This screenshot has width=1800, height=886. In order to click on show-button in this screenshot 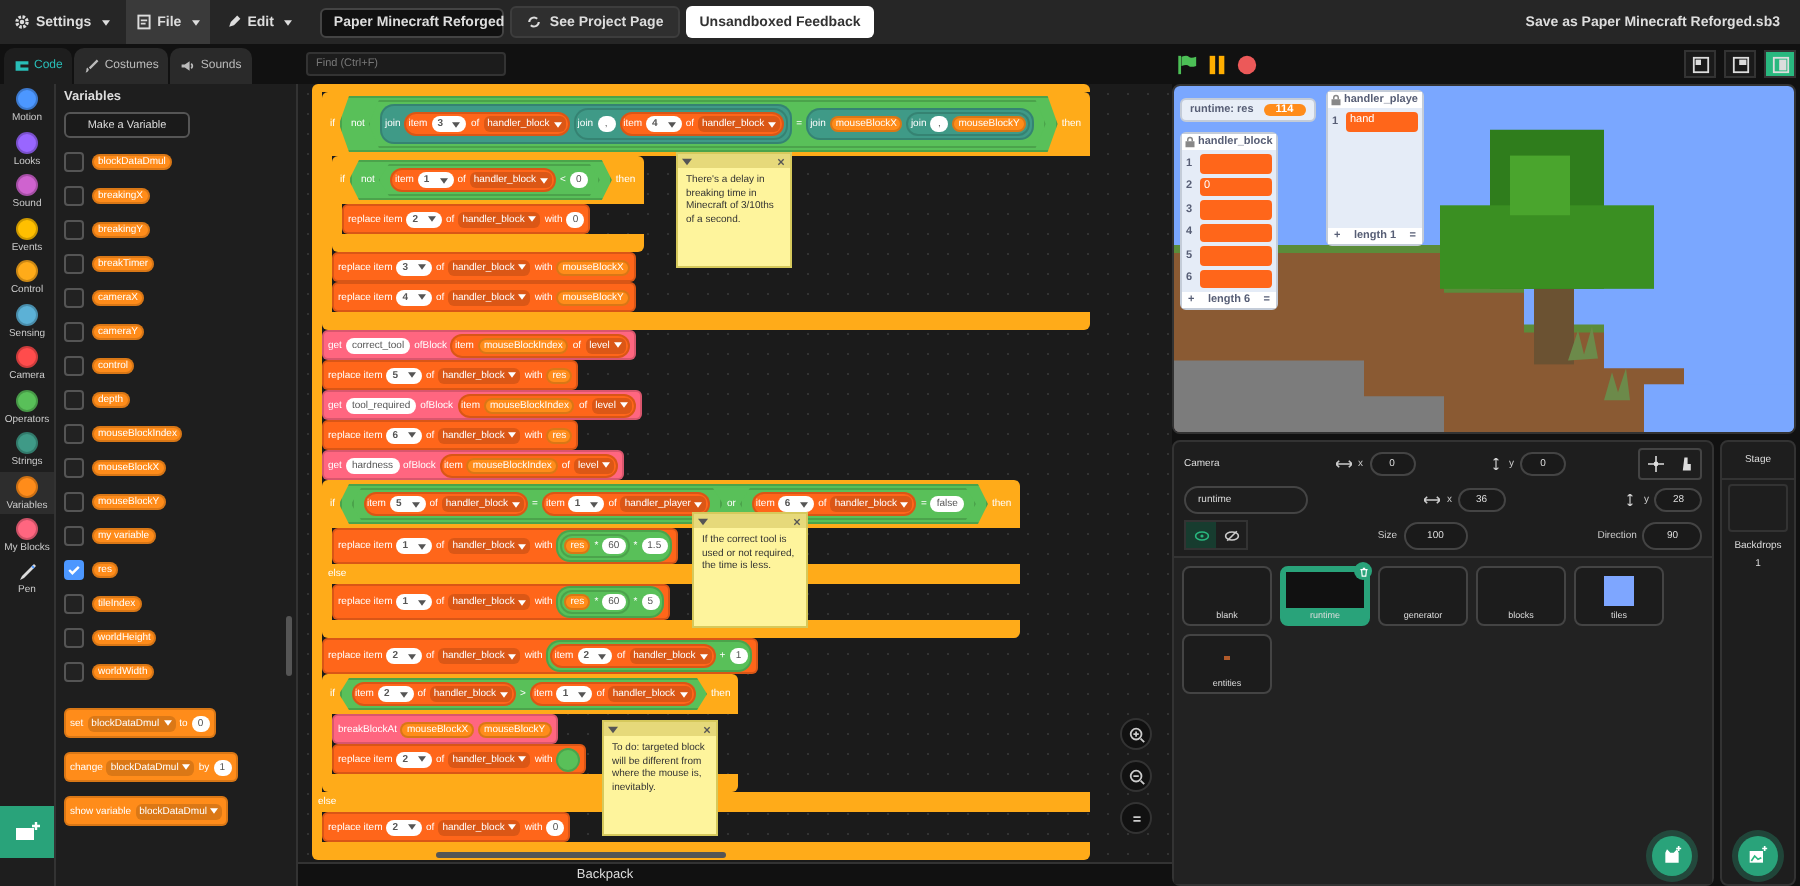, I will do `click(1201, 535)`.